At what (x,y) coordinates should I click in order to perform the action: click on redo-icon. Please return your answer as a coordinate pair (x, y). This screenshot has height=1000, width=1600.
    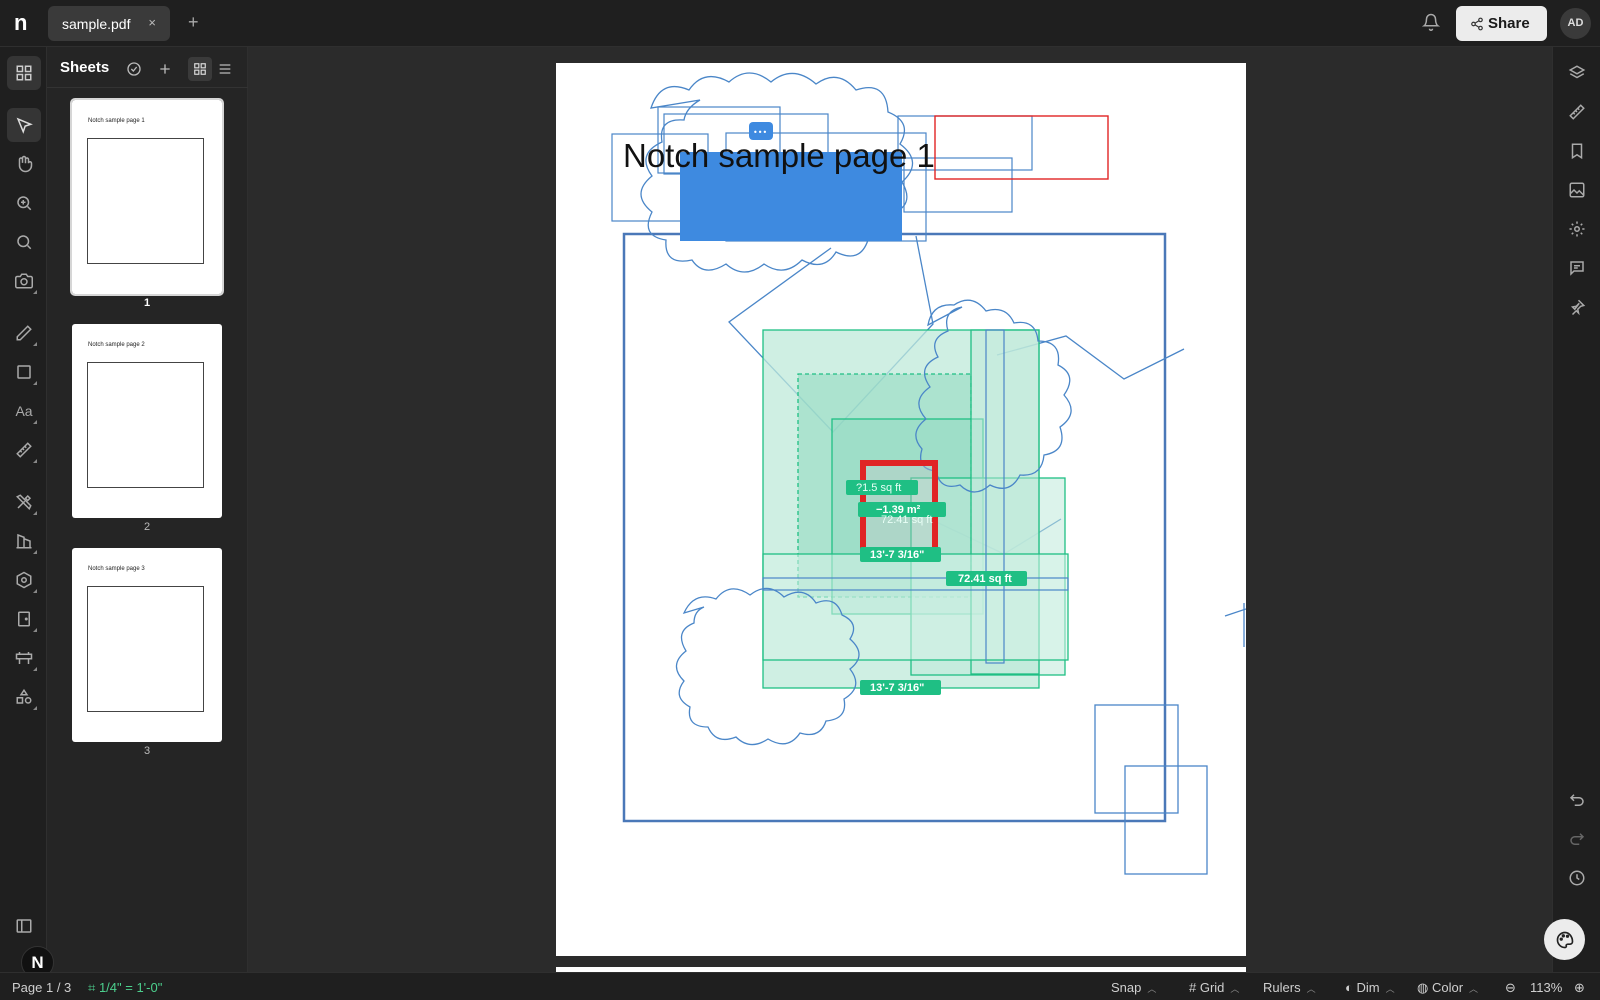
    Looking at the image, I should click on (1577, 839).